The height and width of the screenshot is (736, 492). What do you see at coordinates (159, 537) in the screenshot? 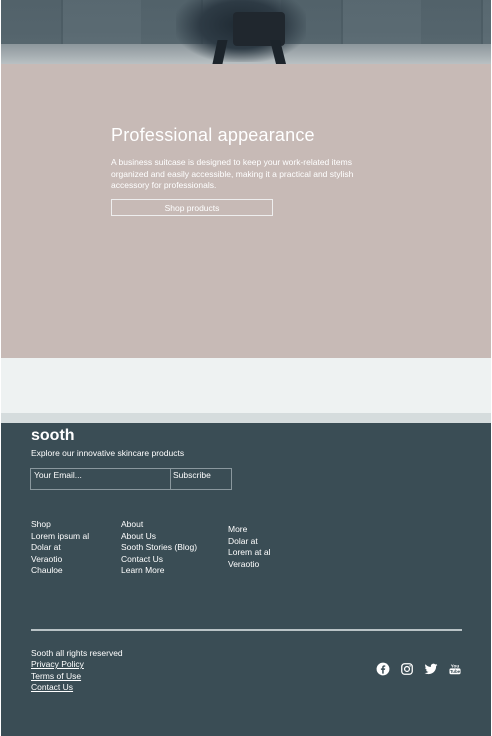
I see `footer-link-about-us: About Us` at bounding box center [159, 537].